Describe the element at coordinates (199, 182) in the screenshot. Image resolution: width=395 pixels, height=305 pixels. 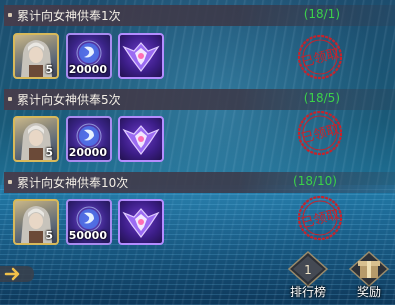
I see `quest-header: 累计向女神供奉10次 (18/10)` at that location.